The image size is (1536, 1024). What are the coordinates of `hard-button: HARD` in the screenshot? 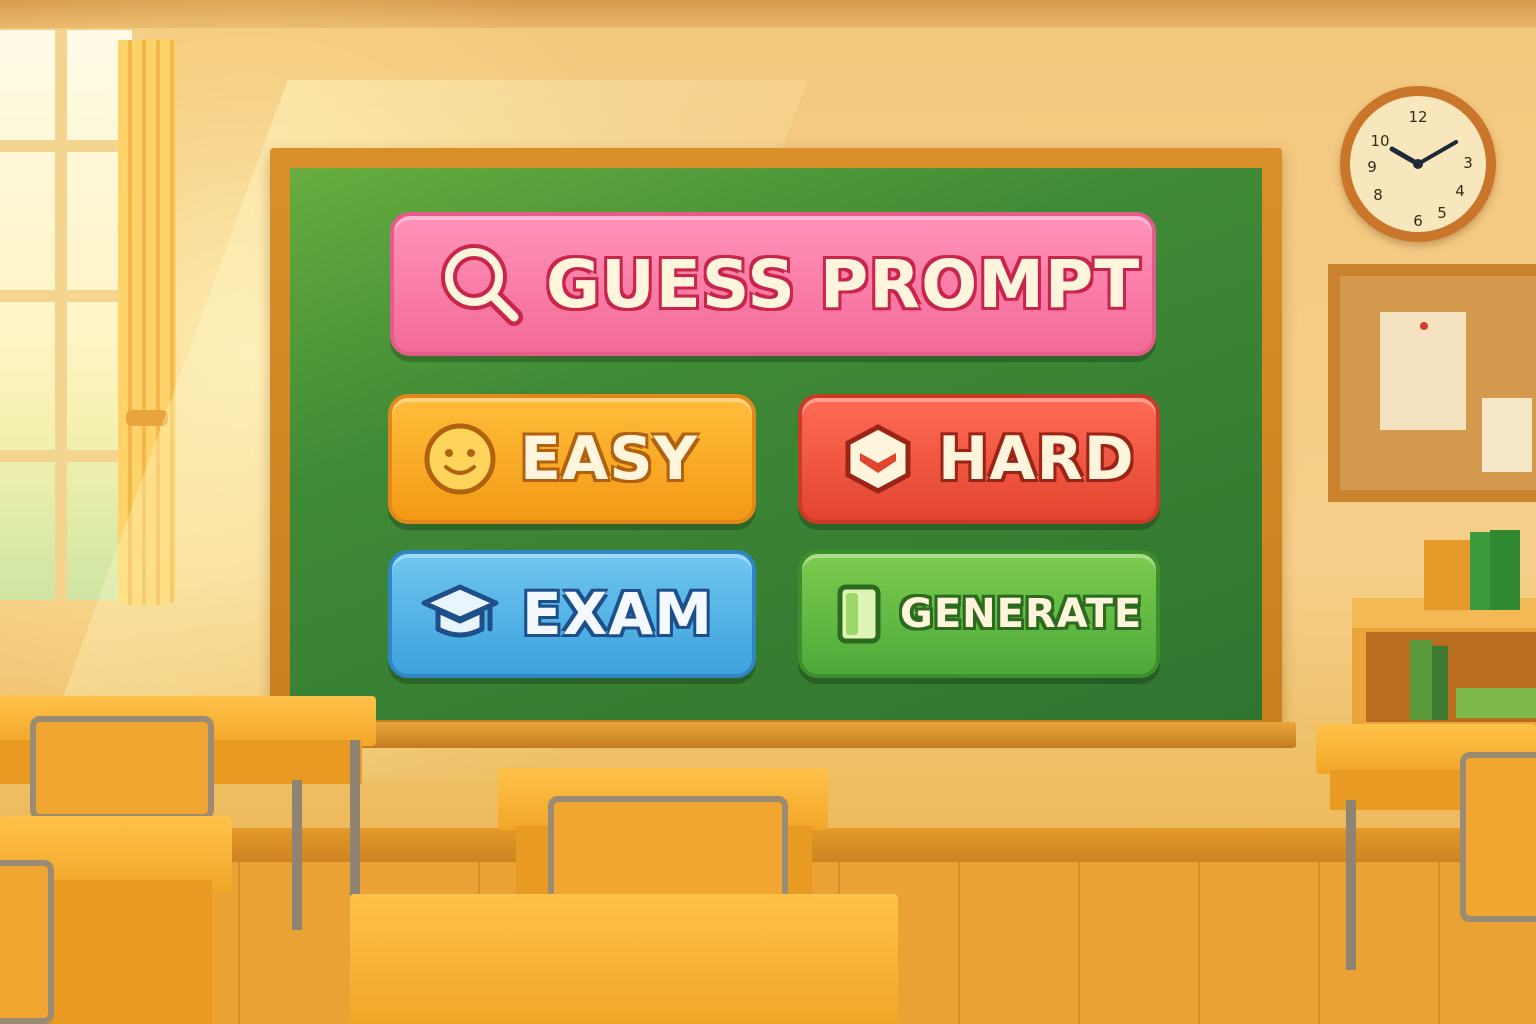 It's located at (979, 459).